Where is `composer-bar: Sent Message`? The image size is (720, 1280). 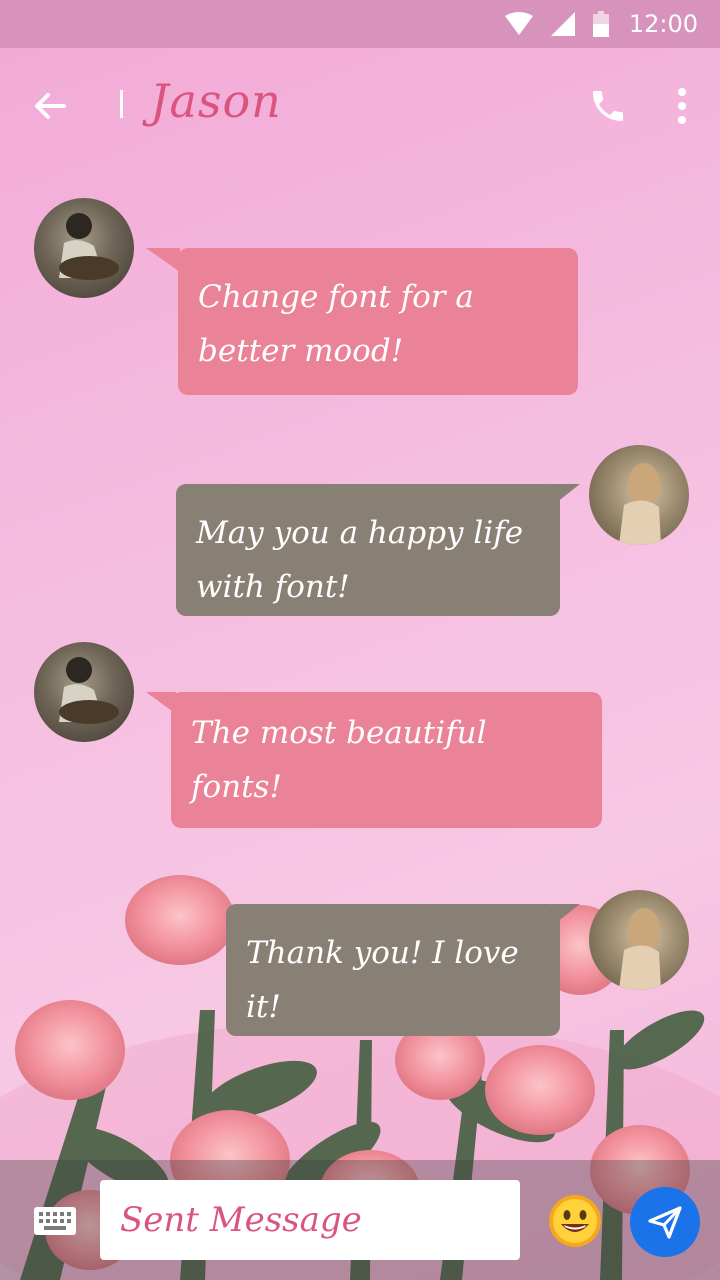
composer-bar: Sent Message is located at coordinates (360, 1220).